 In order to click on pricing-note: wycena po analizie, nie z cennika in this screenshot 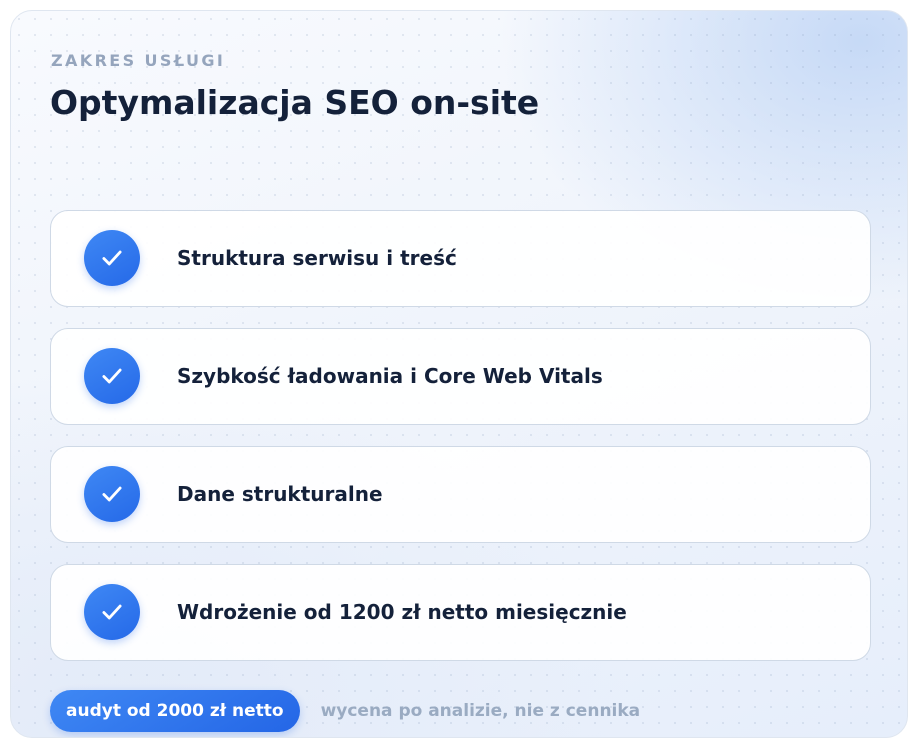, I will do `click(480, 711)`.